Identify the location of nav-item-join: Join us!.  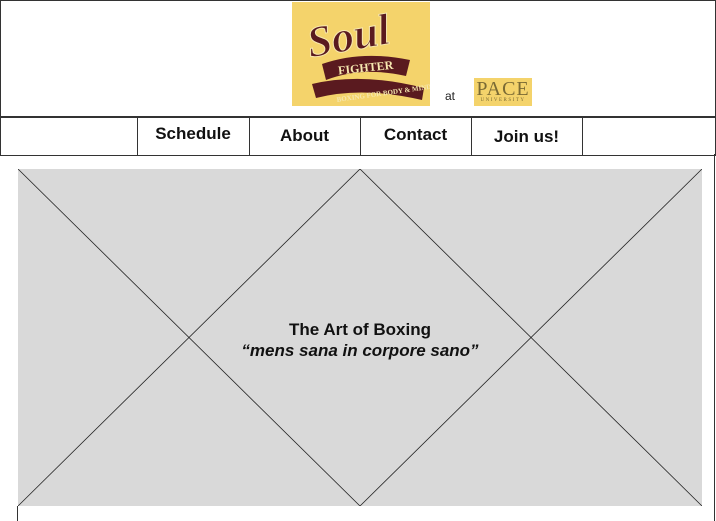
(526, 137).